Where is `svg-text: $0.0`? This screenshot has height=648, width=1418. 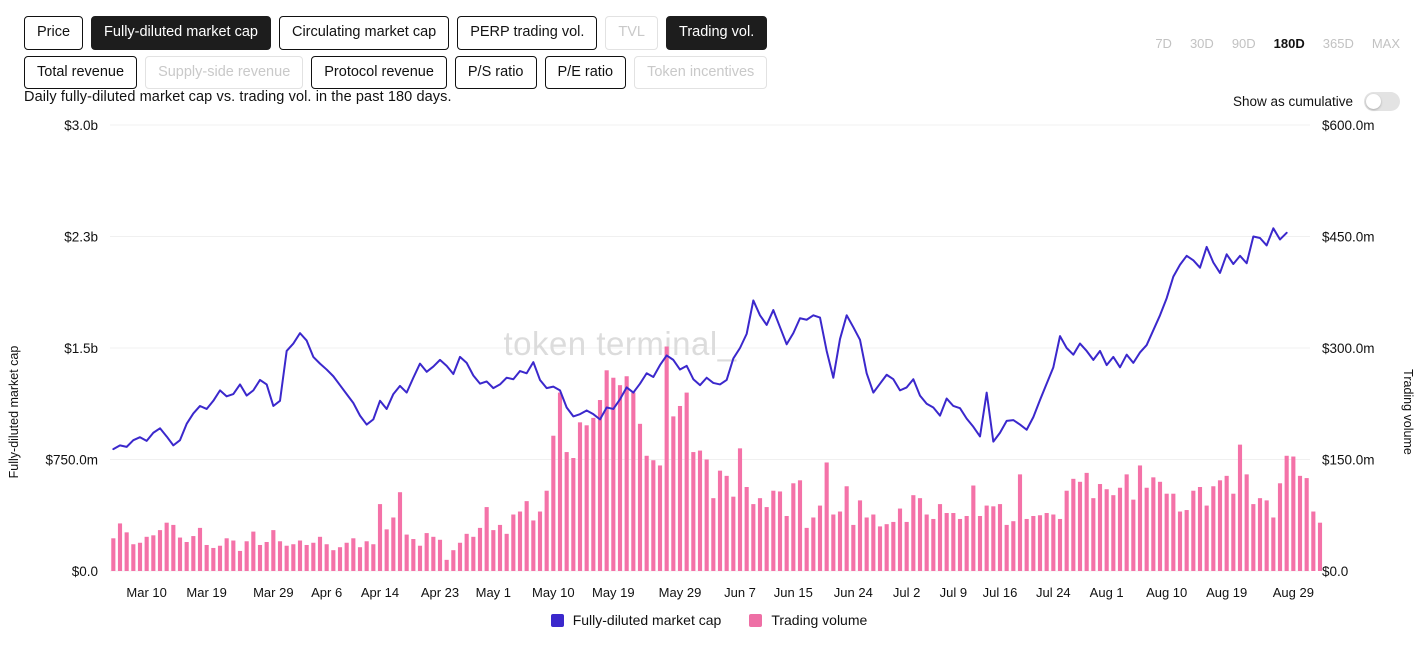 svg-text: $0.0 is located at coordinates (85, 571).